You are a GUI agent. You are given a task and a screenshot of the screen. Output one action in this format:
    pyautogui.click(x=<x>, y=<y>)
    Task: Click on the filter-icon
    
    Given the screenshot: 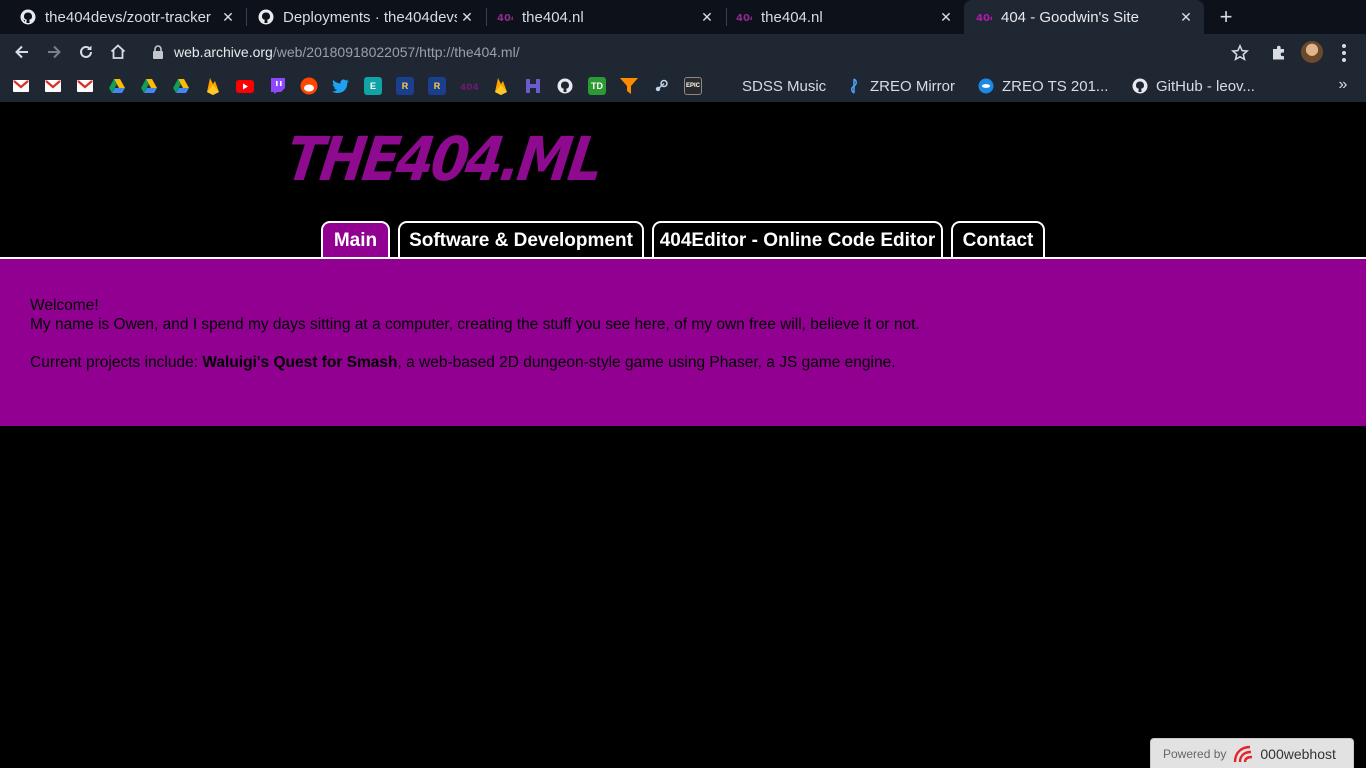 What is the action you would take?
    pyautogui.click(x=629, y=86)
    